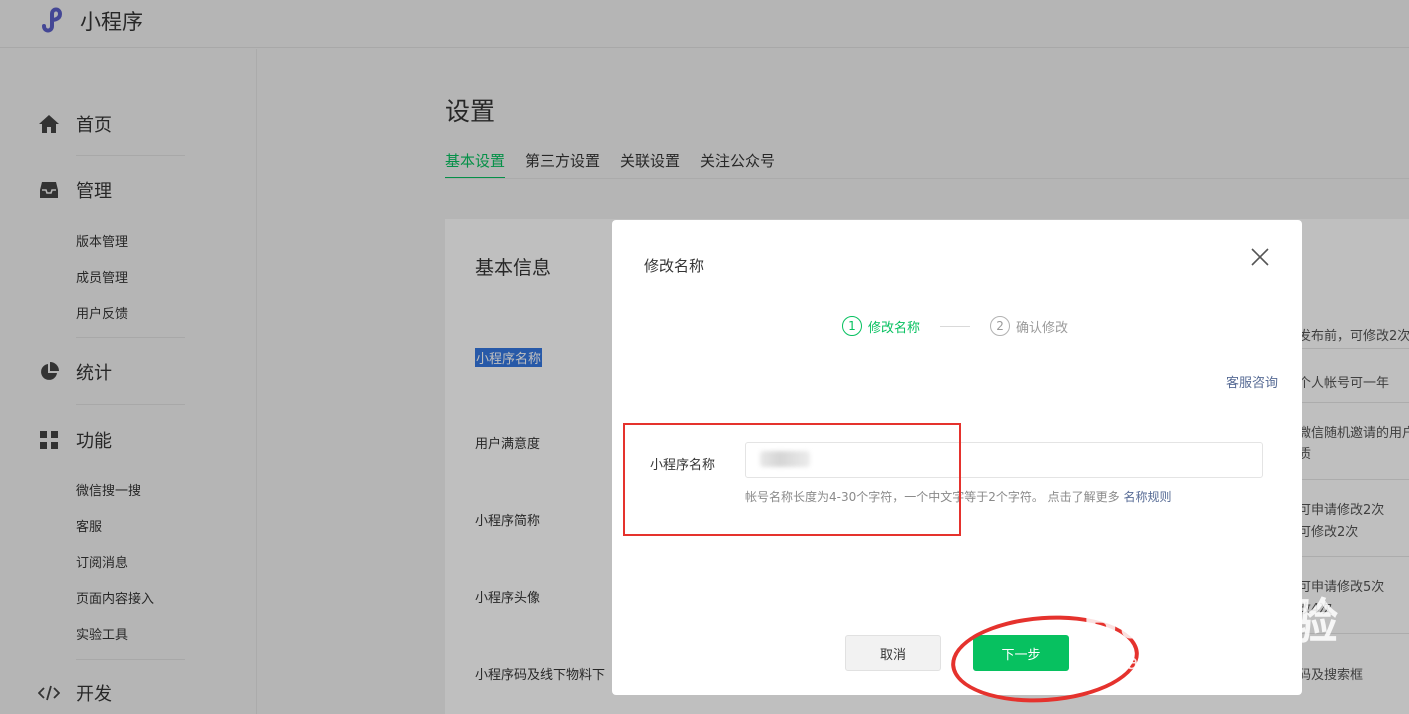  Describe the element at coordinates (1170, 662) in the screenshot. I see `watermark-url: jingyan.baidu.com` at that location.